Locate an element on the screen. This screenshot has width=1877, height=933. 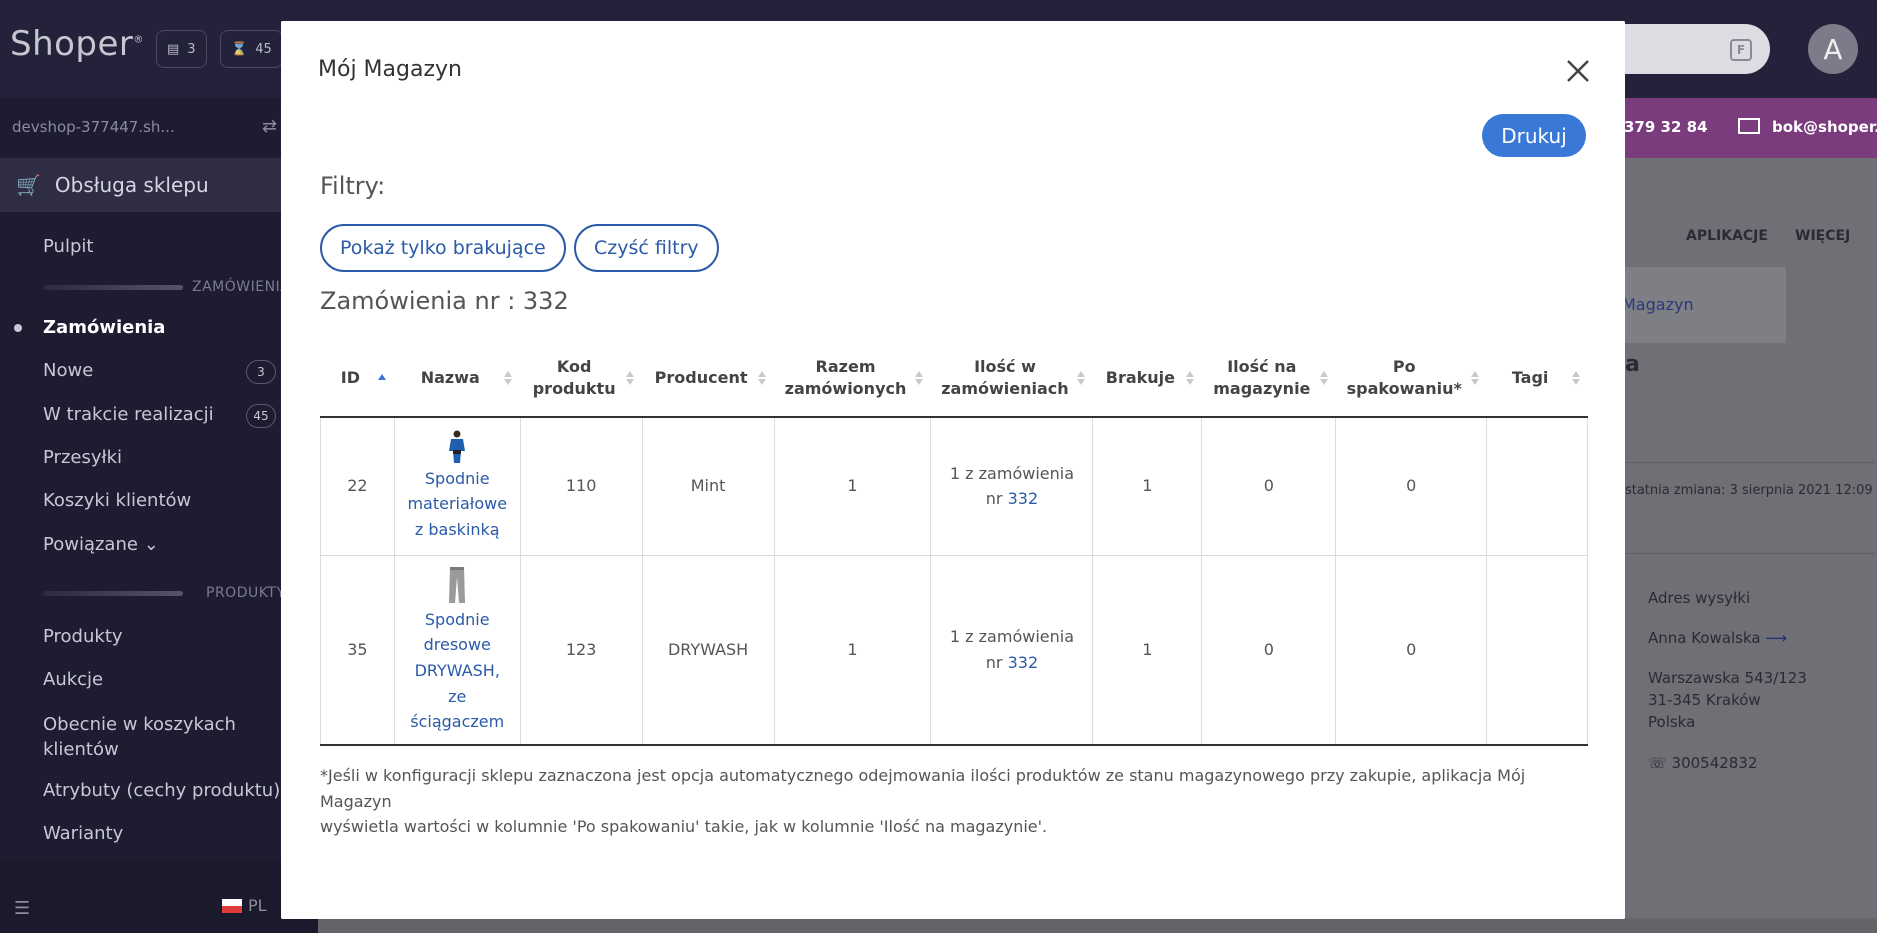
collapse-sidebar-icon: ⇄ is located at coordinates (269, 126).